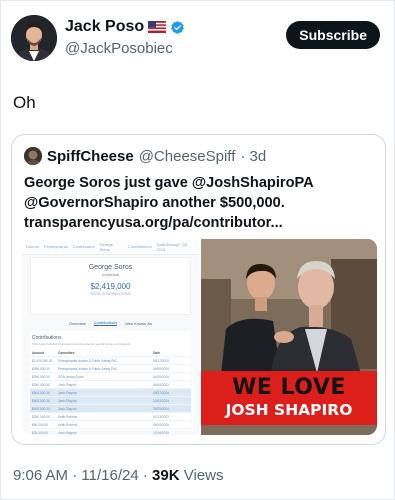 The width and height of the screenshot is (395, 500). What do you see at coordinates (161, 408) in the screenshot?
I see `cell-date: 09/25/2024` at bounding box center [161, 408].